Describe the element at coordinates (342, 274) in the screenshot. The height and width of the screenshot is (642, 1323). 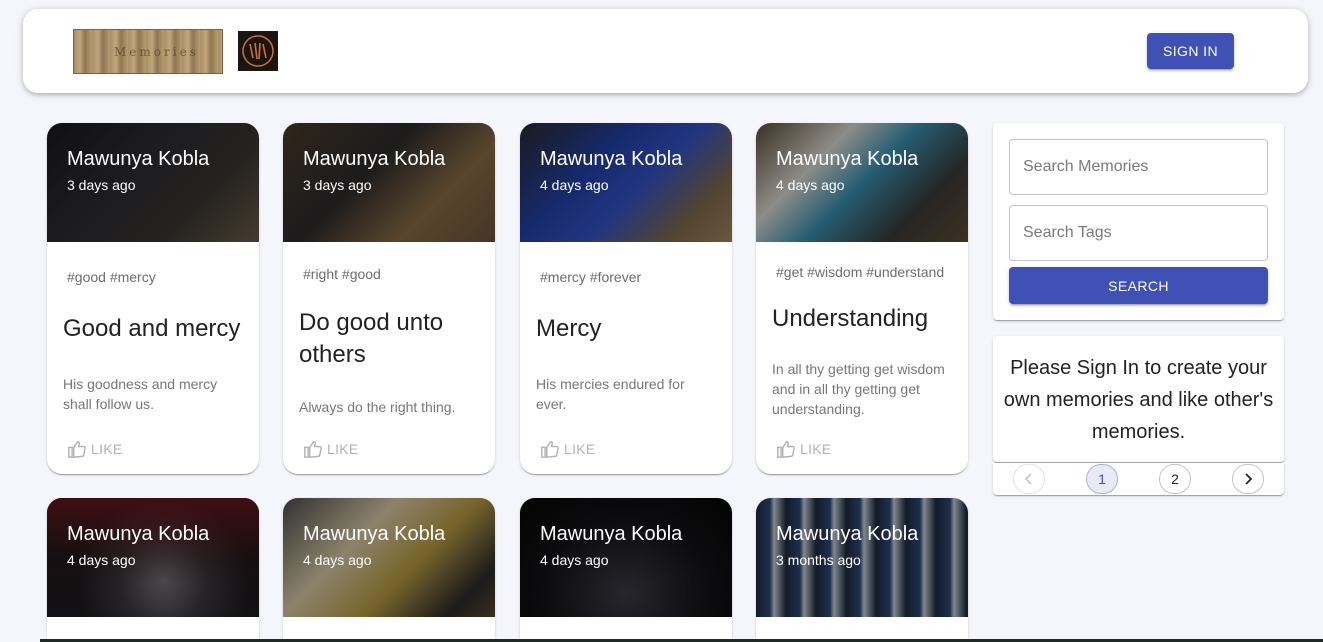
I see `post-tags: #right #good` at that location.